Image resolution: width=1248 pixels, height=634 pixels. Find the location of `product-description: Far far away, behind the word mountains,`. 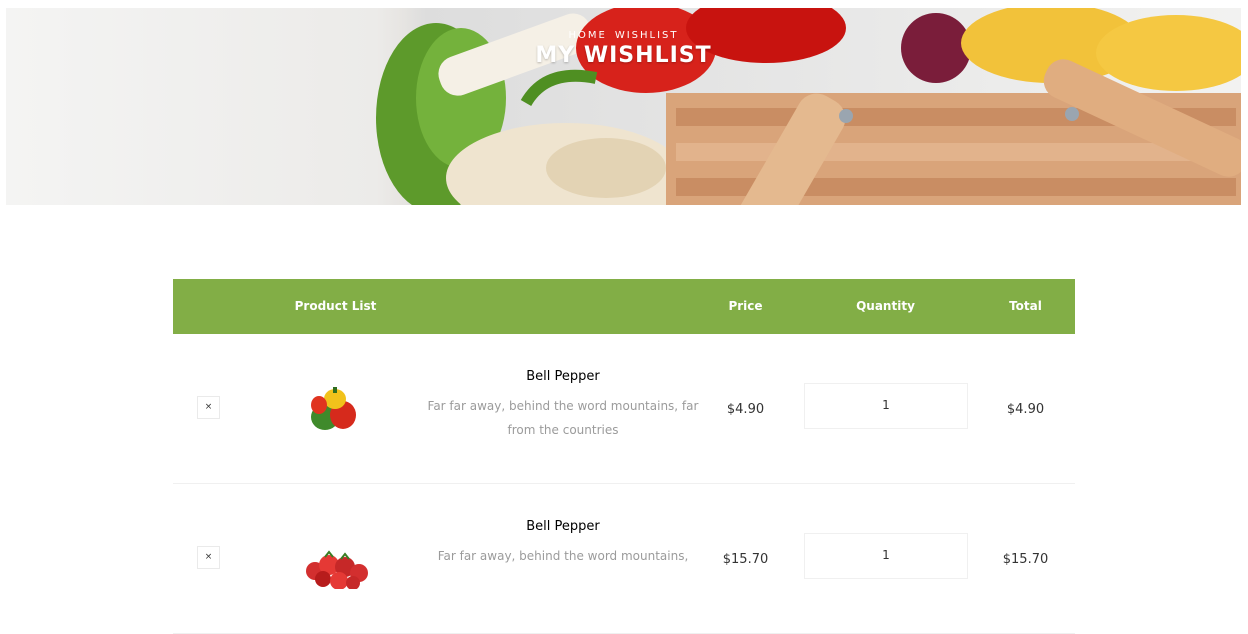

product-description: Far far away, behind the word mountains, is located at coordinates (563, 556).